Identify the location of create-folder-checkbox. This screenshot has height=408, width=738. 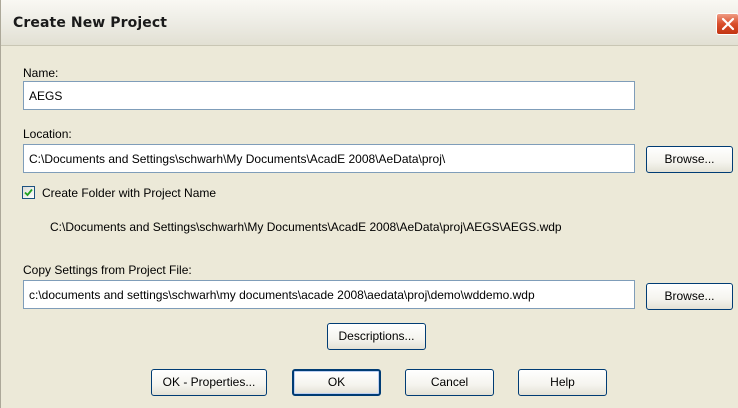
(28, 192).